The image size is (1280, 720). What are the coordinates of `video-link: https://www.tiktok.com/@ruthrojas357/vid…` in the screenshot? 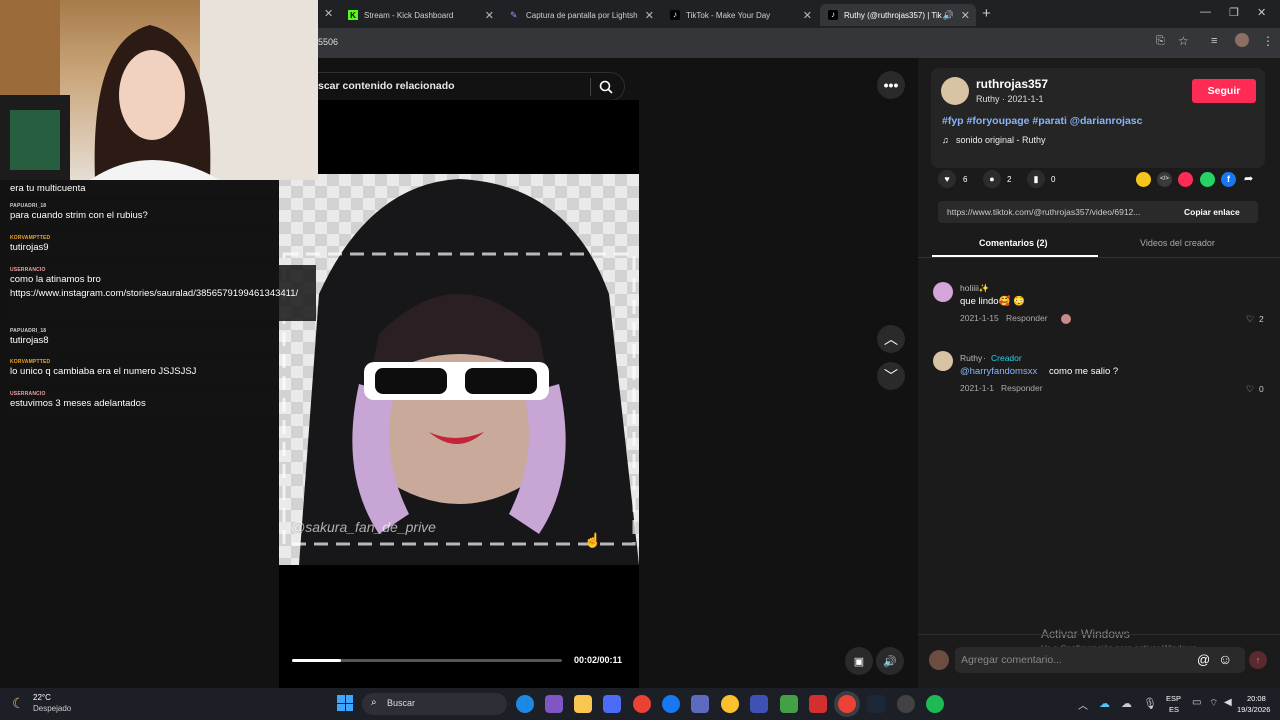 It's located at (1043, 212).